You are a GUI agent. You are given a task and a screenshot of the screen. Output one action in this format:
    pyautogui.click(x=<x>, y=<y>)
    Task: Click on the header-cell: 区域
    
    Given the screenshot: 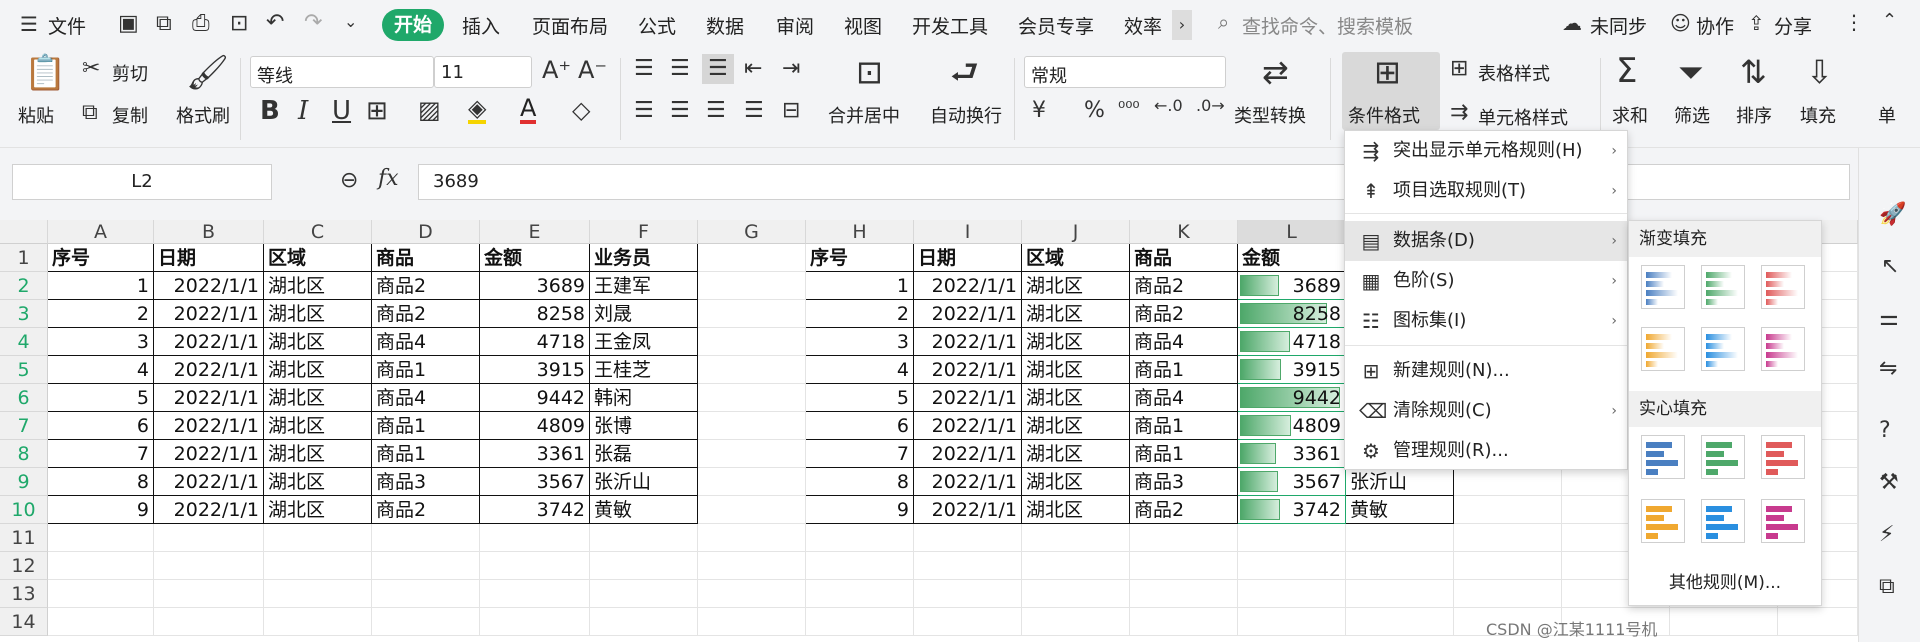 What is the action you would take?
    pyautogui.click(x=1076, y=258)
    